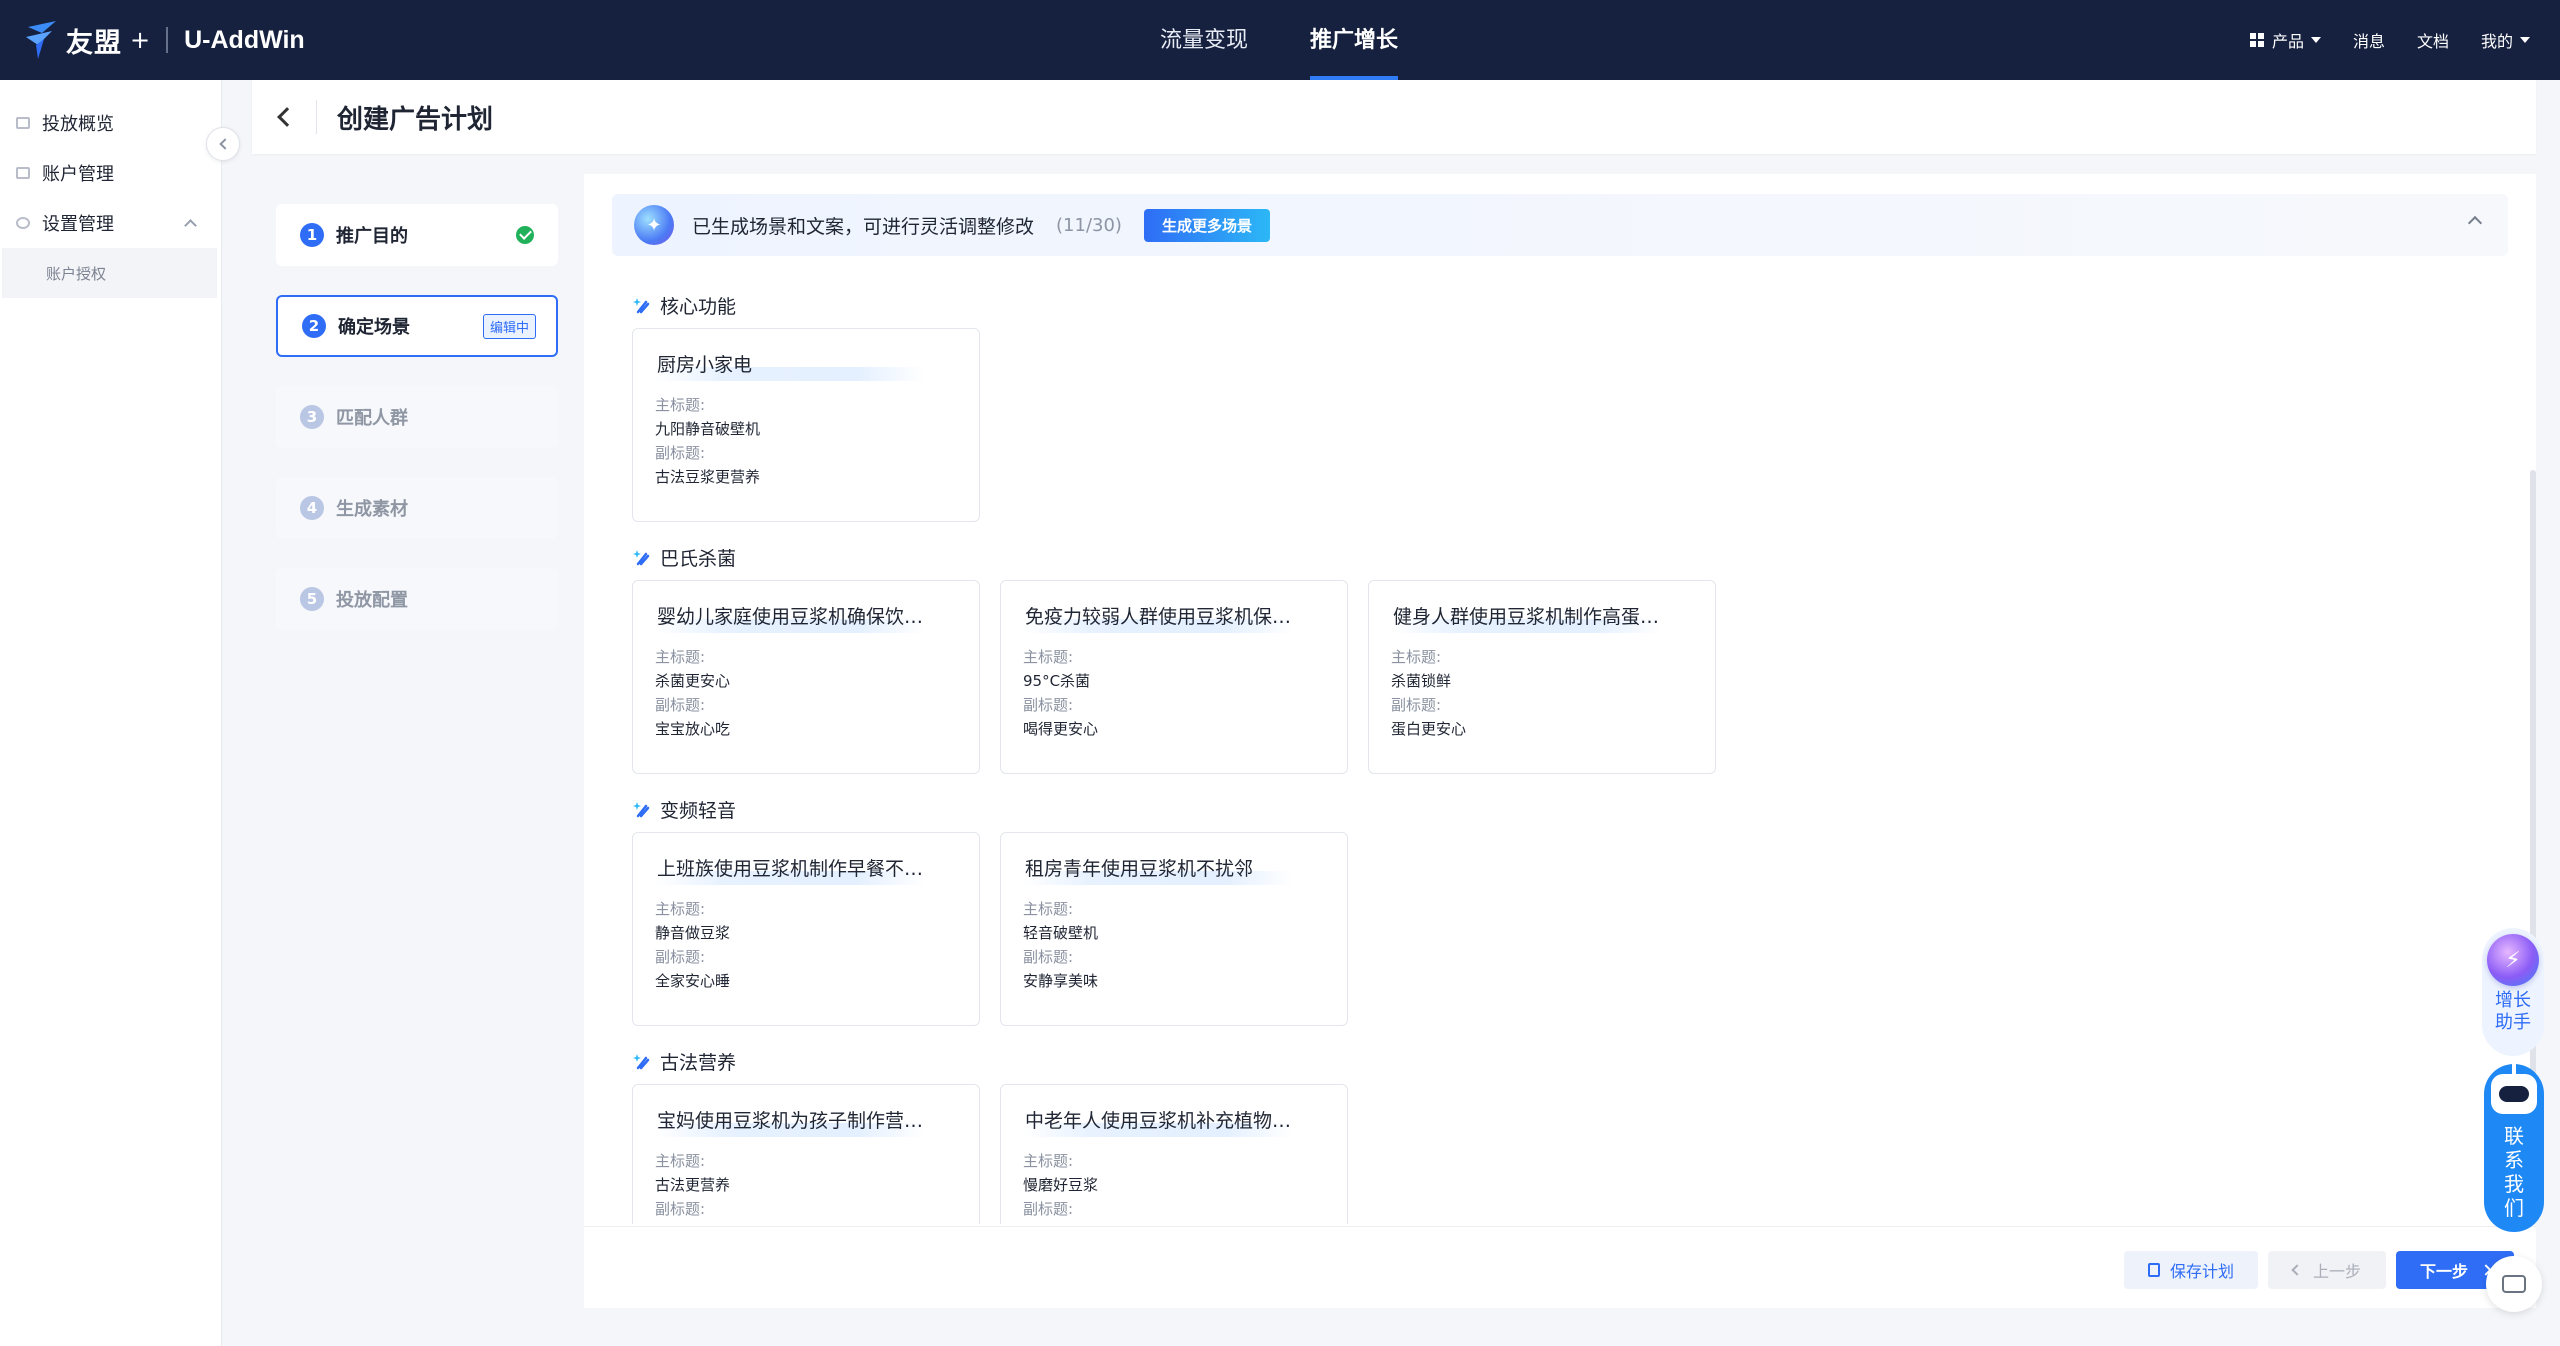 The image size is (2560, 1346). Describe the element at coordinates (109, 273) in the screenshot. I see `sidebar-subitem-account-auth: 账户授权` at that location.